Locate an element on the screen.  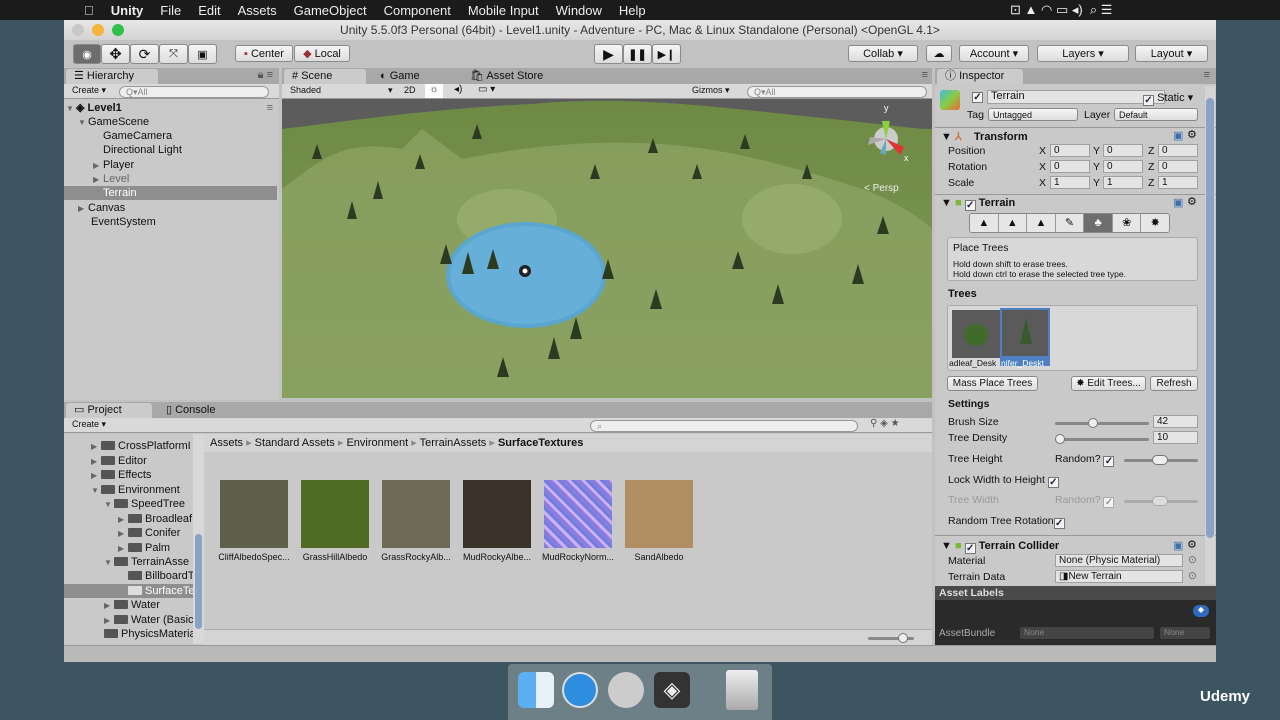
menu-edit: Edit is located at coordinates (209, 10).